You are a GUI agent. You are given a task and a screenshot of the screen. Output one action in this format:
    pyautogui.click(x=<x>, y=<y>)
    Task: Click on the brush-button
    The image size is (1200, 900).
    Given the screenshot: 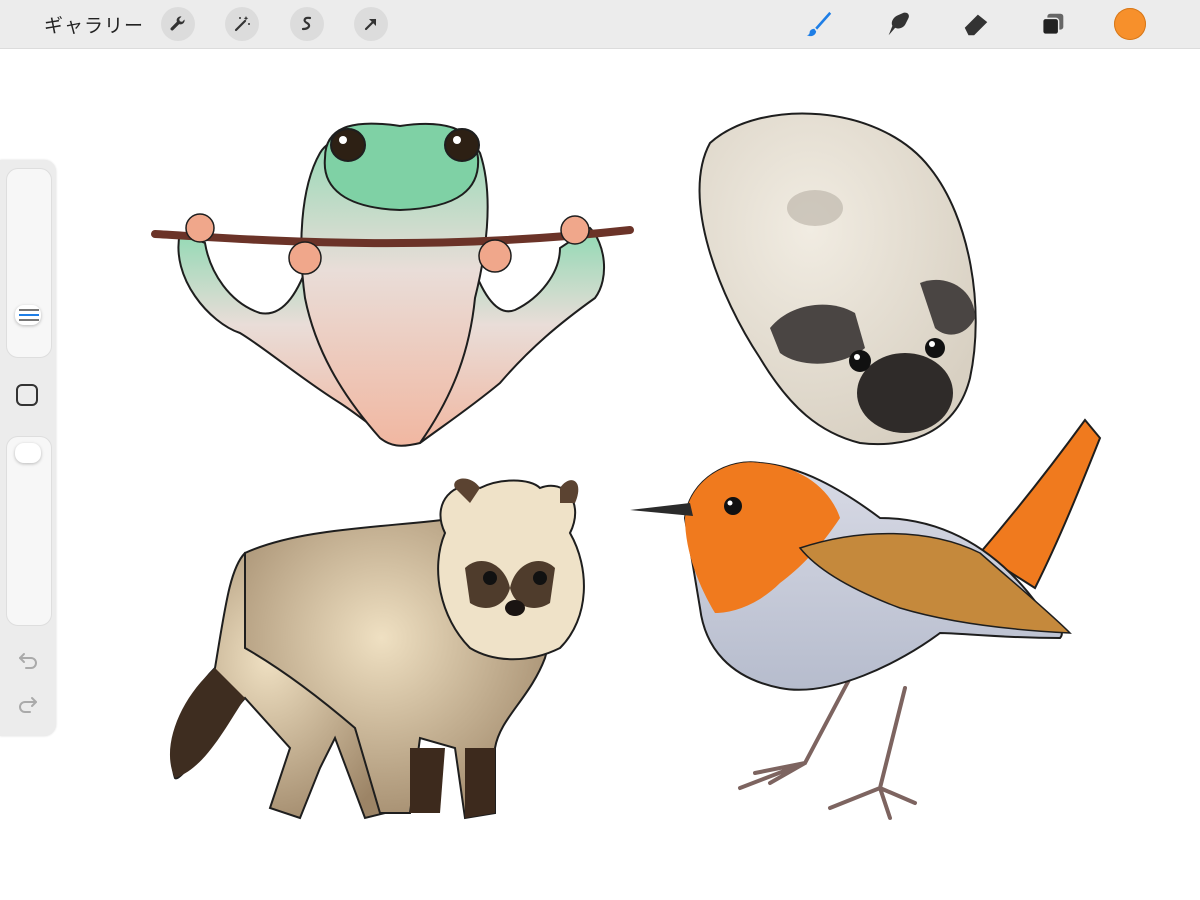 What is the action you would take?
    pyautogui.click(x=819, y=24)
    